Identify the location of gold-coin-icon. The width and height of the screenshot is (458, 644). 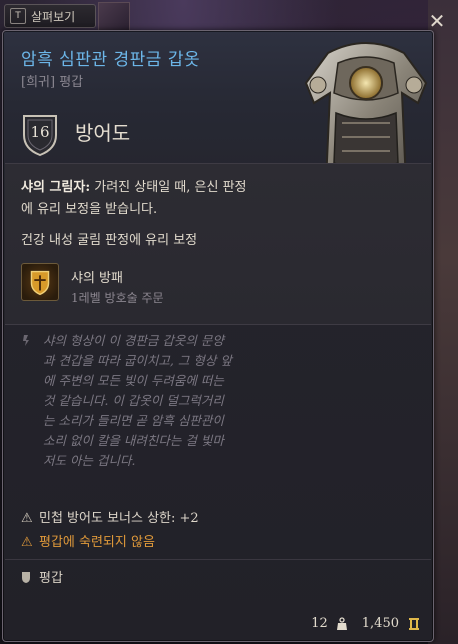
(414, 623).